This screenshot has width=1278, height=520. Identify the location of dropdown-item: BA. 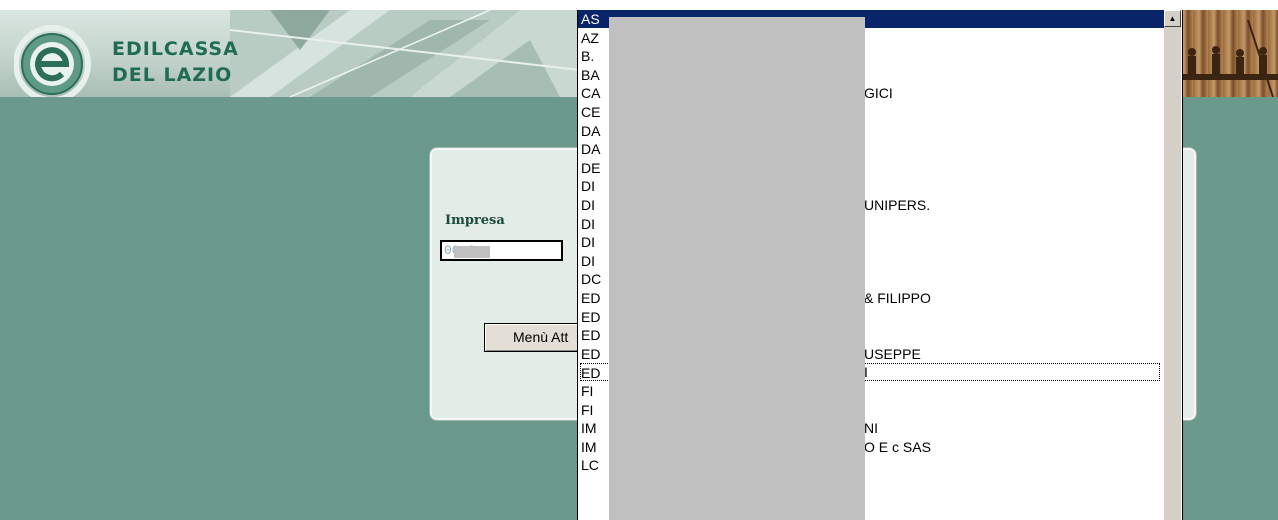
(590, 75).